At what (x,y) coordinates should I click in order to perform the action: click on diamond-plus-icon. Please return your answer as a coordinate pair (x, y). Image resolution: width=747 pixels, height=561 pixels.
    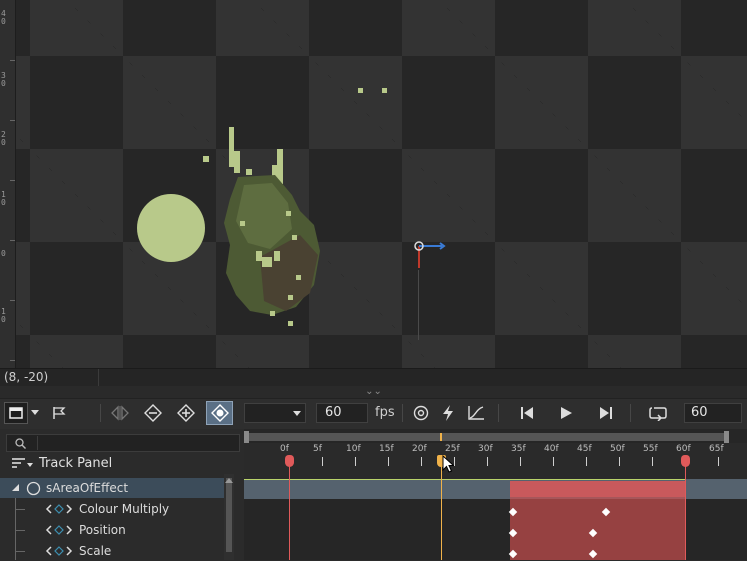
    Looking at the image, I should click on (186, 413).